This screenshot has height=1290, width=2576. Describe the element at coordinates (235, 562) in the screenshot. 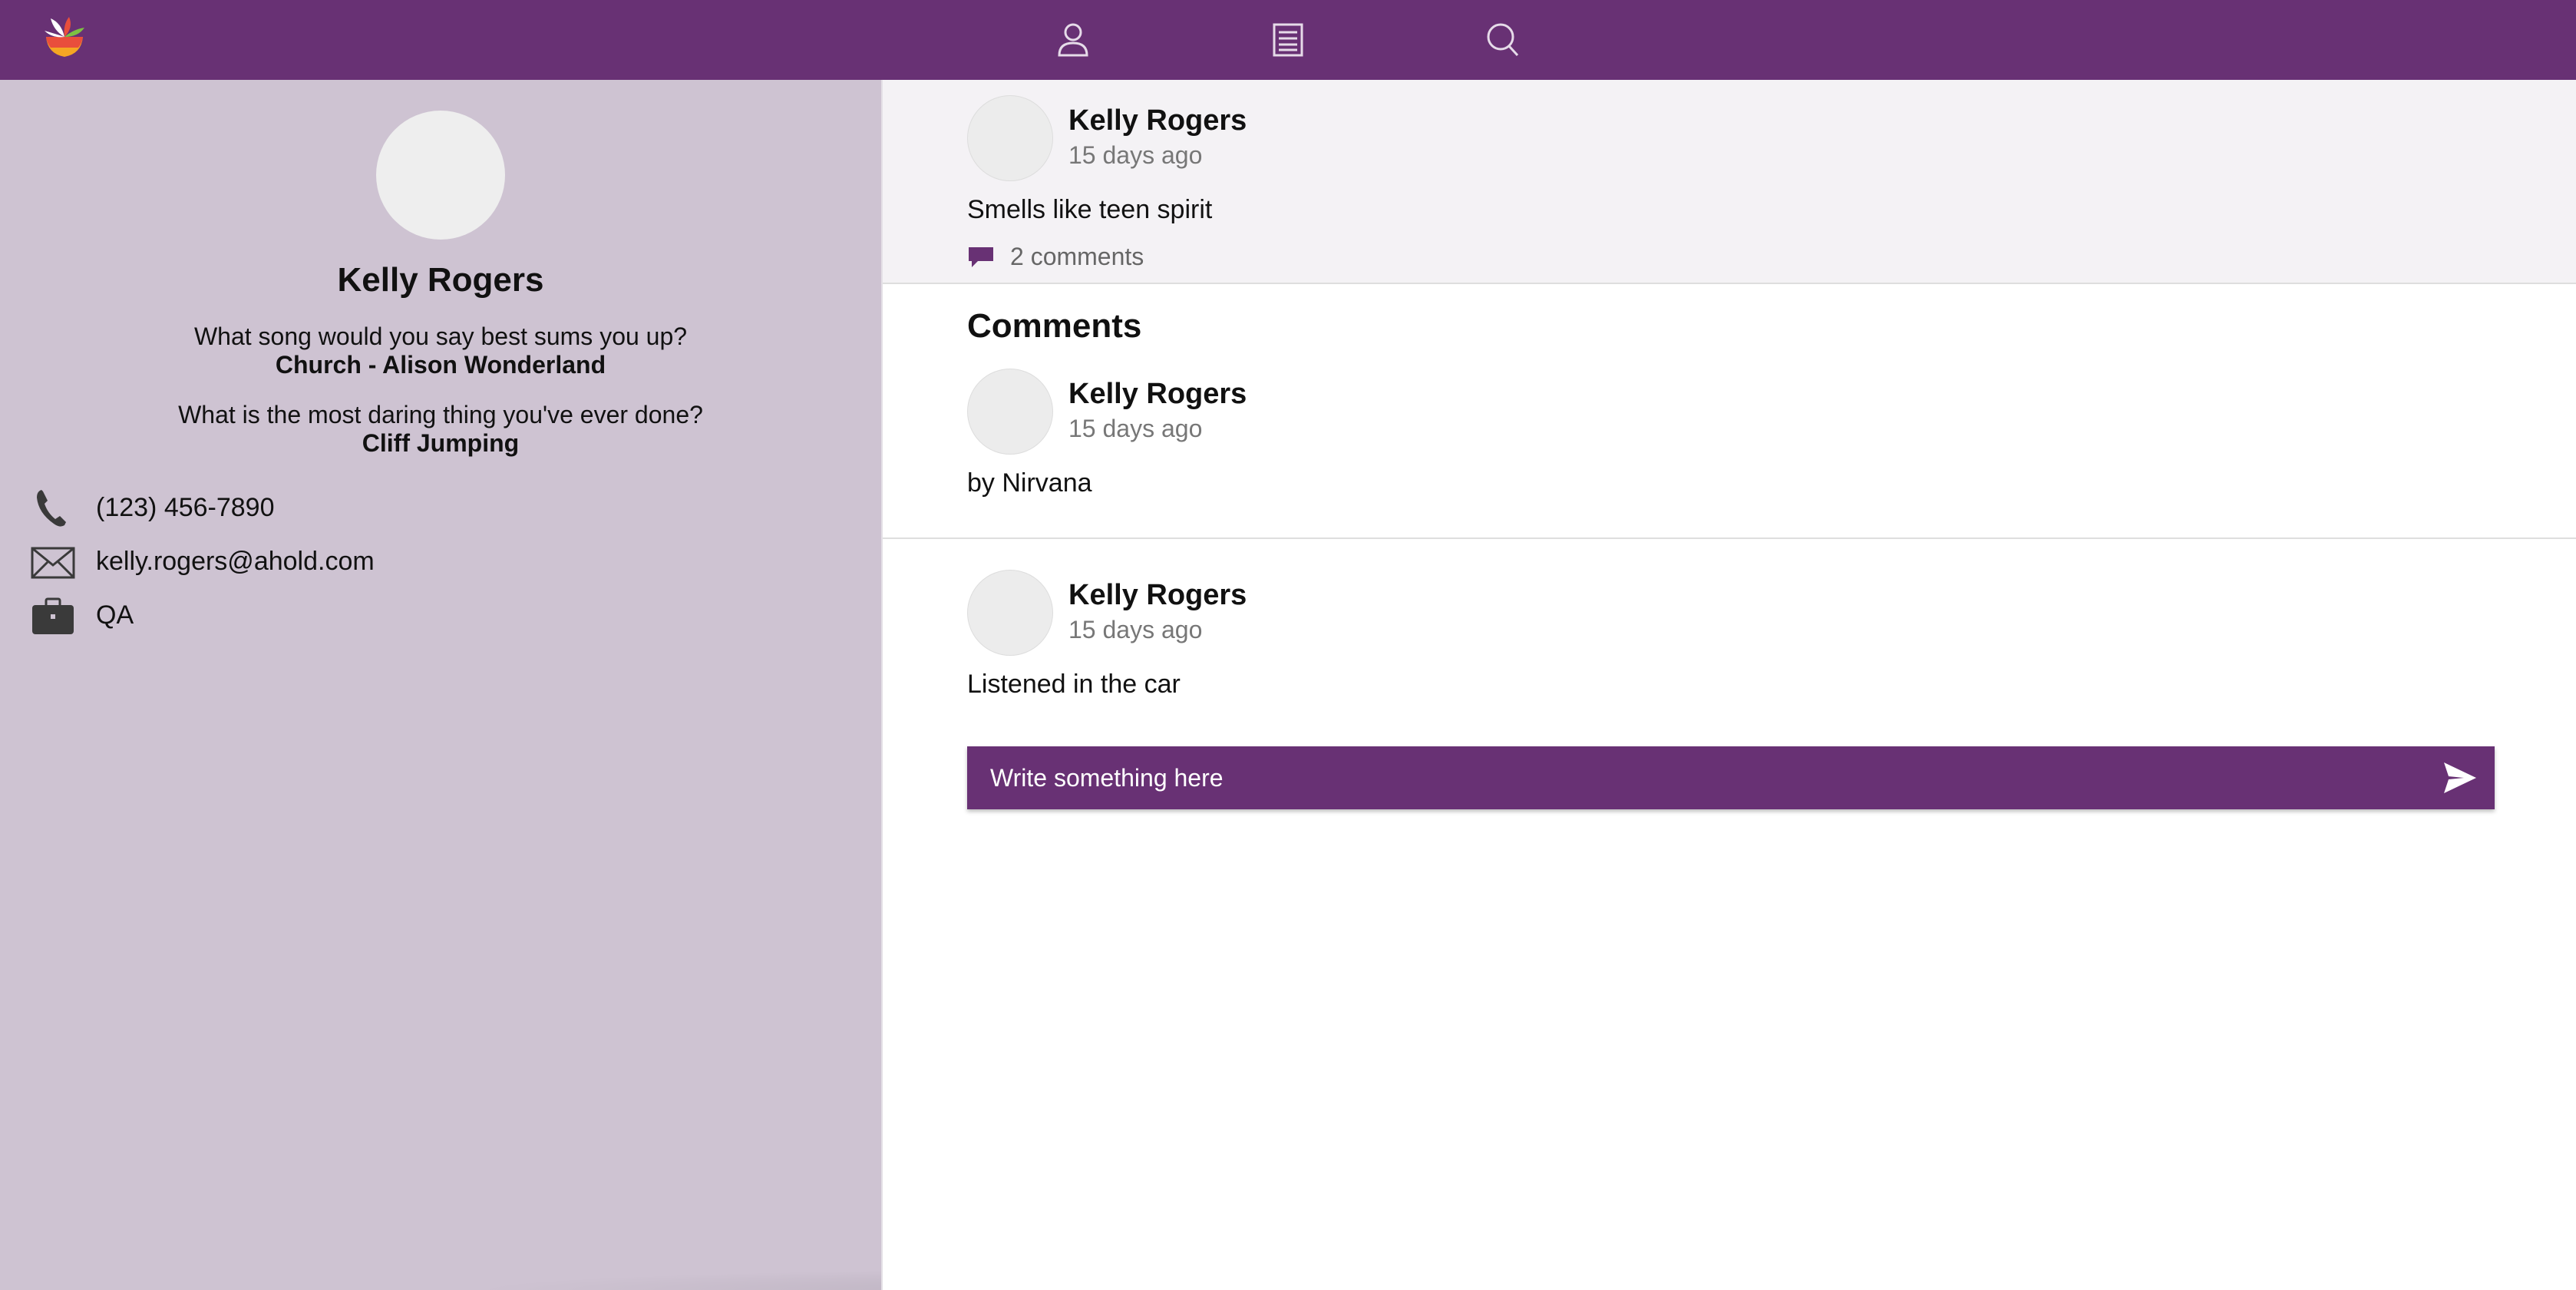

I see `email-text: kelly.rogers@ahold.com` at that location.